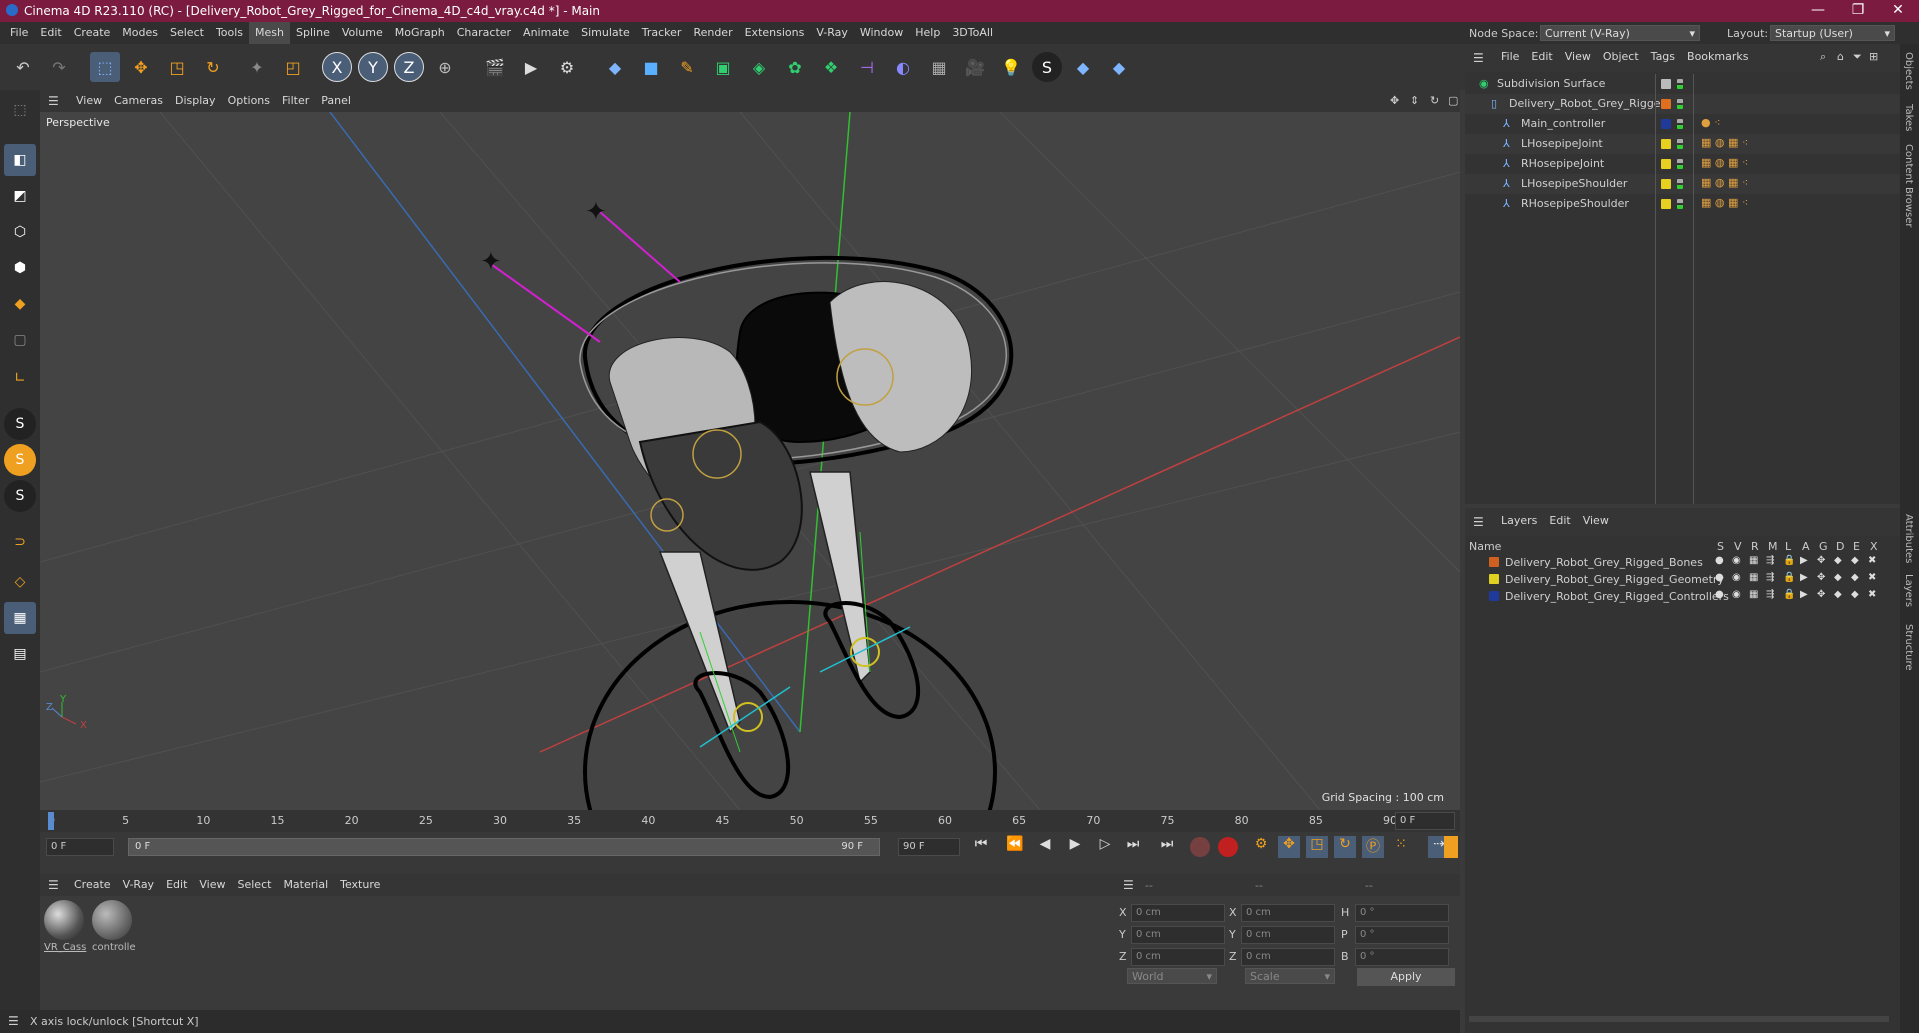  I want to click on material-menu-v-ray: V-Ray, so click(139, 885).